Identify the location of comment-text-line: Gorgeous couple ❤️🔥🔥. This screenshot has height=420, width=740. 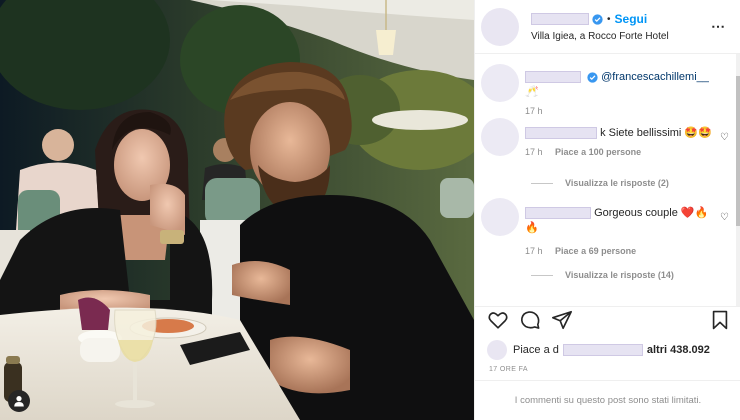
(623, 221).